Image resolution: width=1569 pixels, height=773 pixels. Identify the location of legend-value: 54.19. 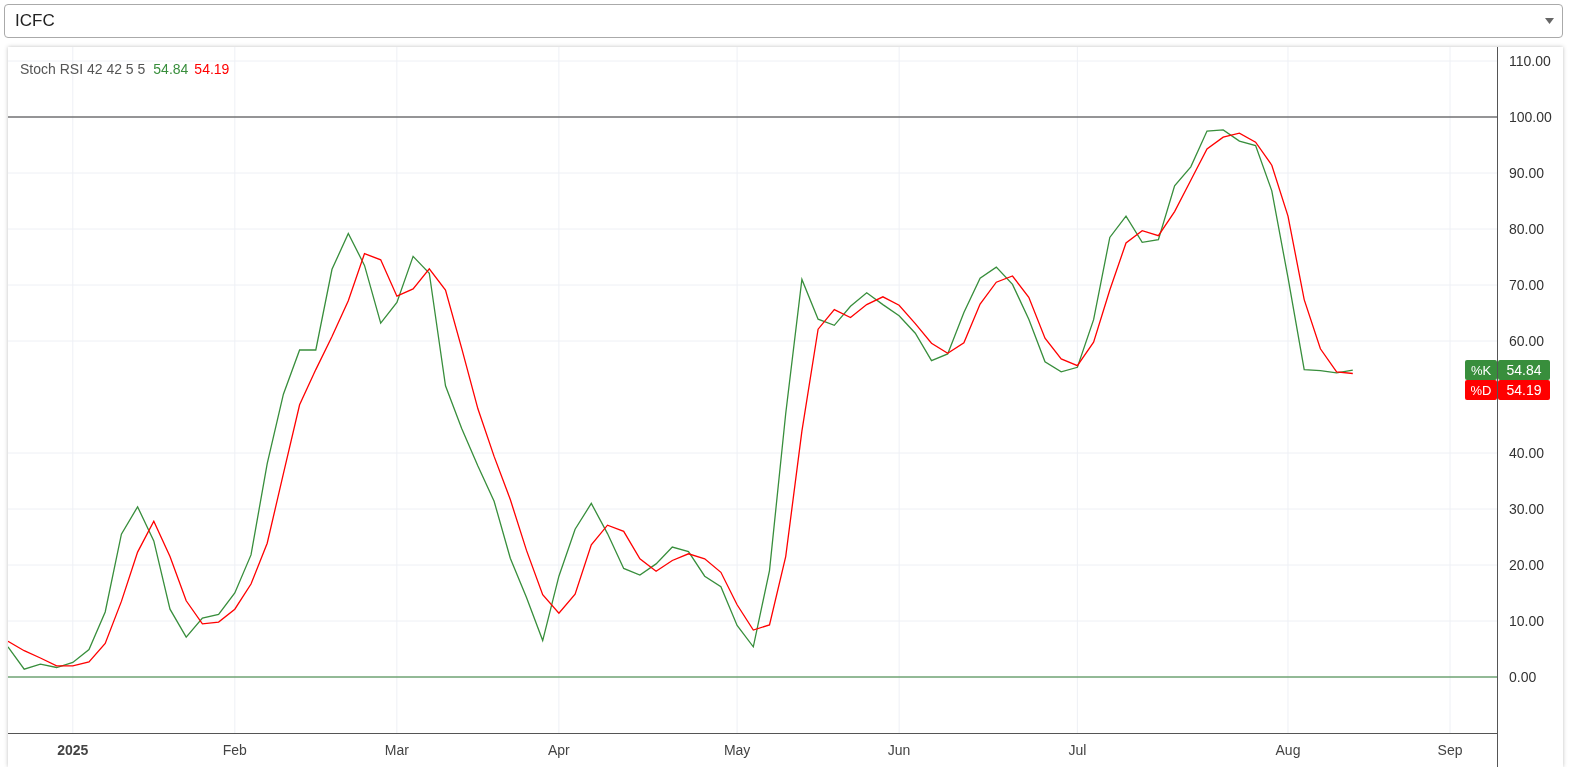
(212, 69).